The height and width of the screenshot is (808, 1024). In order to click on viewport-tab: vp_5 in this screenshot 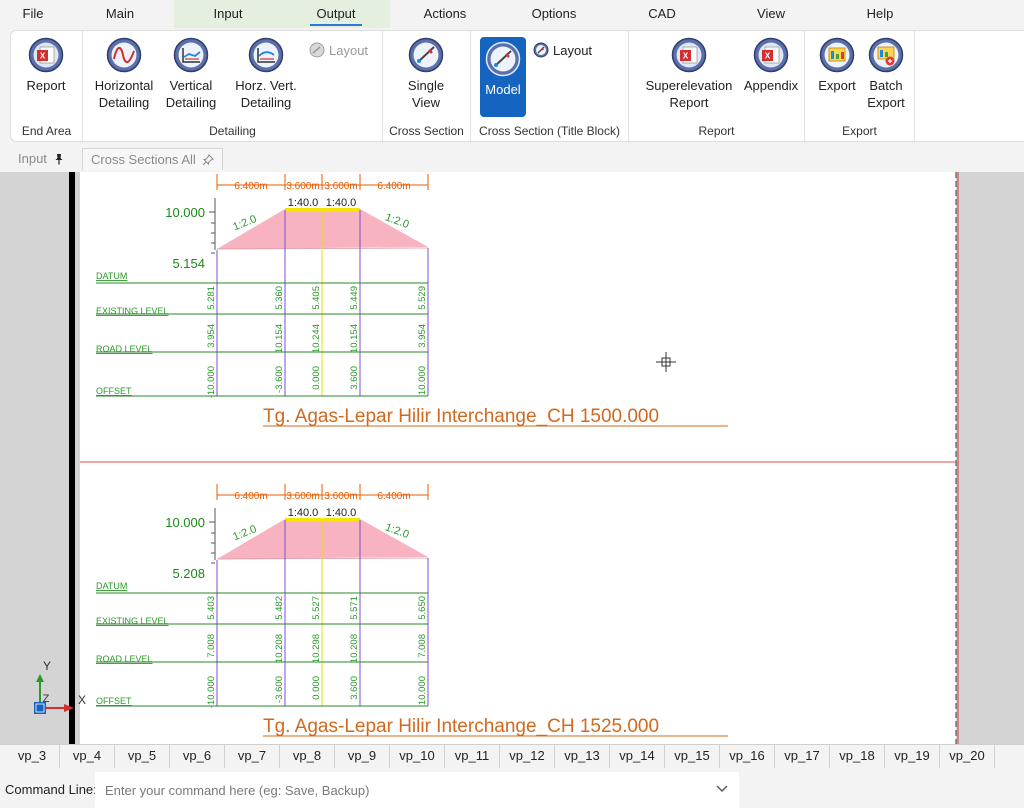, I will do `click(142, 756)`.